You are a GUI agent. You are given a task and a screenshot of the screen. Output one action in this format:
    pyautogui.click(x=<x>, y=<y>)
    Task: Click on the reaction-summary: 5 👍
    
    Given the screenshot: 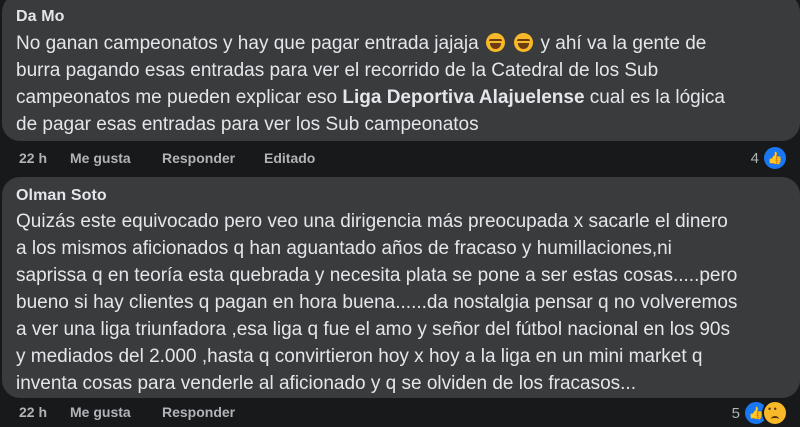 What is the action you would take?
    pyautogui.click(x=759, y=413)
    